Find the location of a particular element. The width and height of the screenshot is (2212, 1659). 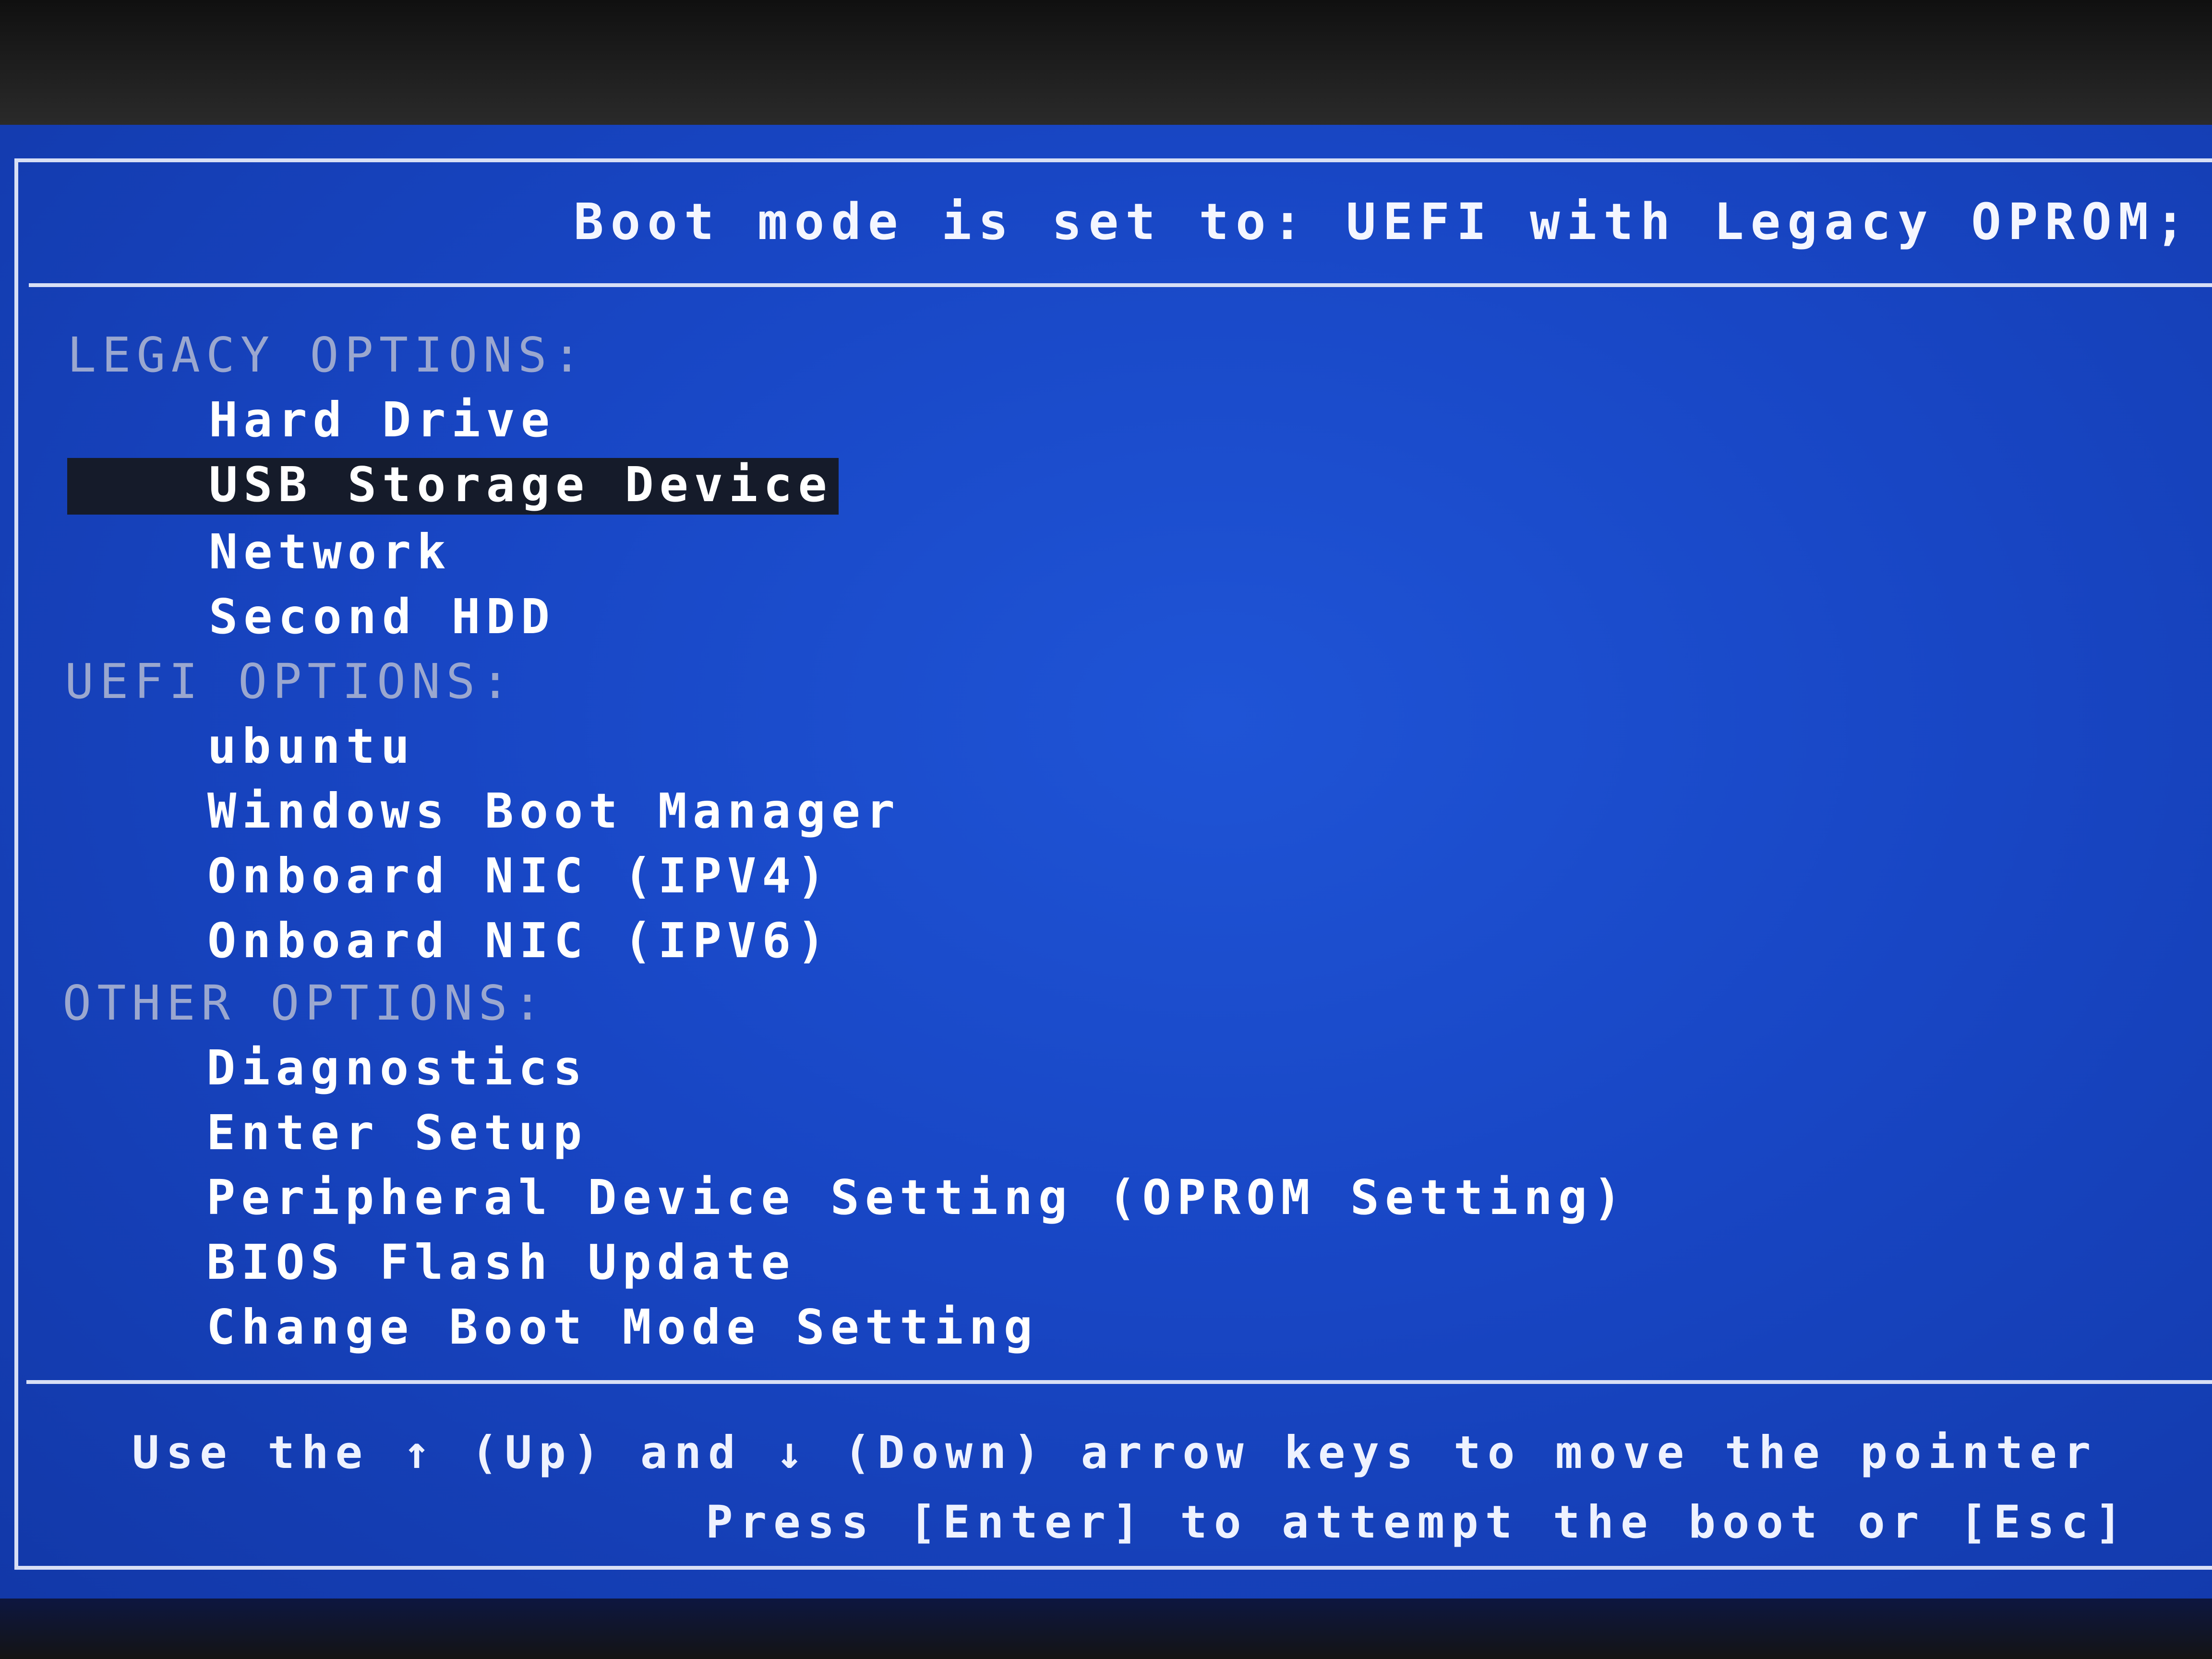

other-item-change-boot-mode-setting: Change Boot Mode Setting is located at coordinates (622, 1327).